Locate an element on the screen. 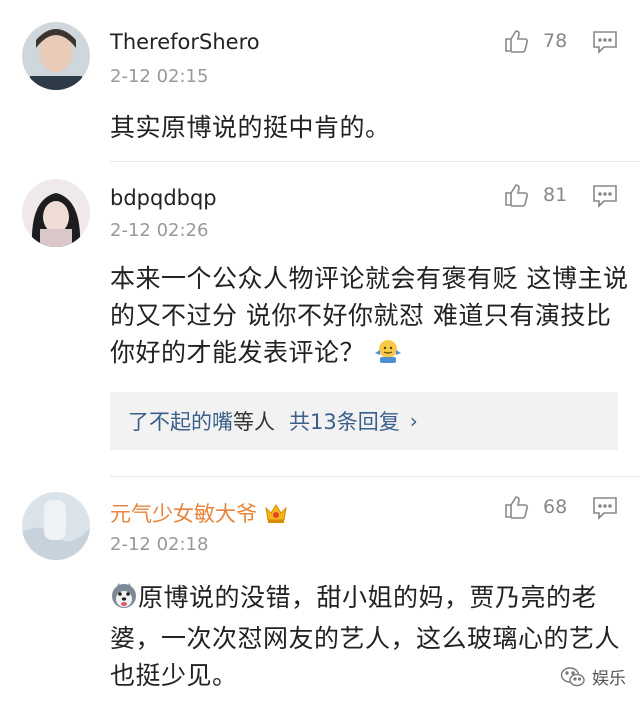 This screenshot has width=640, height=701. timestamp: 2-12 02:18 is located at coordinates (159, 544).